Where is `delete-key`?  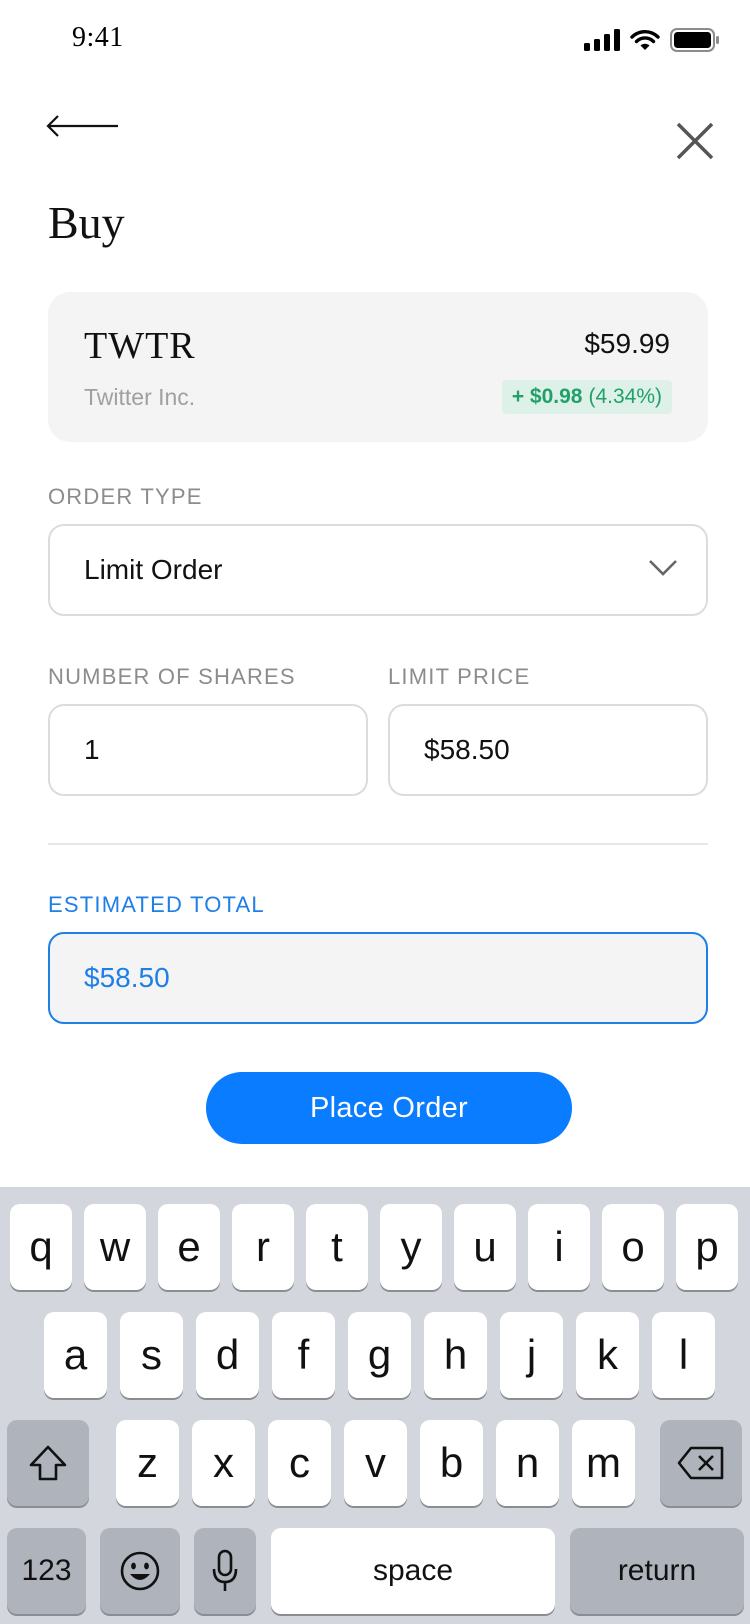 delete-key is located at coordinates (701, 1463).